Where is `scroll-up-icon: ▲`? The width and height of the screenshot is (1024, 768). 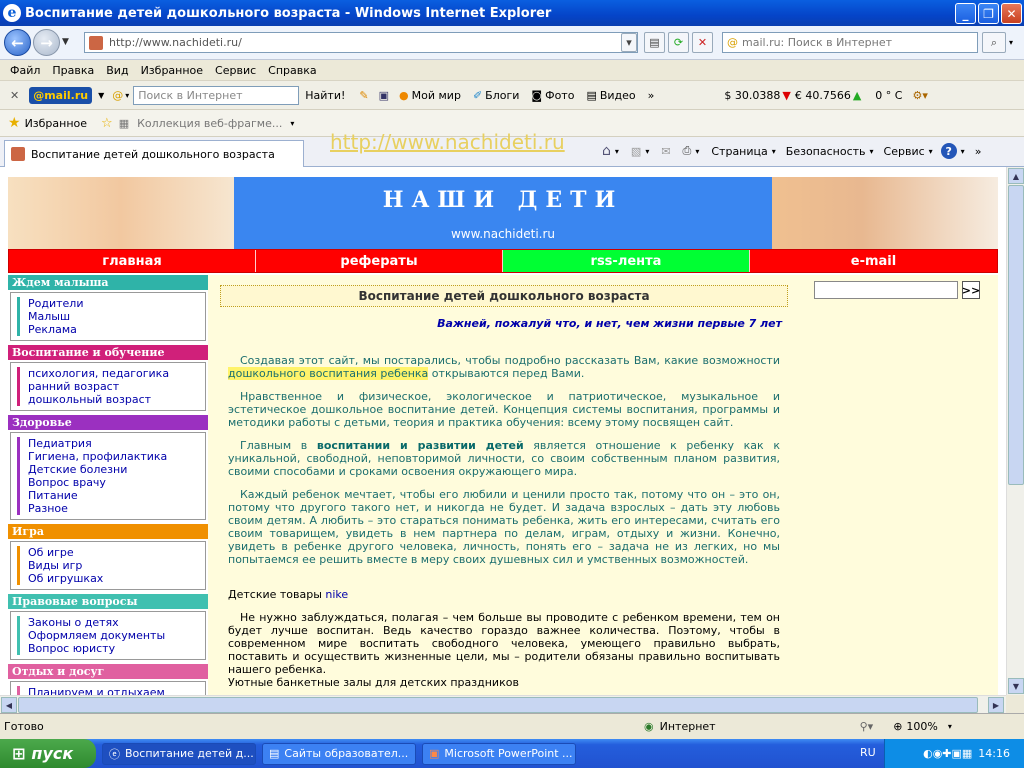
scroll-up-icon: ▲ is located at coordinates (1016, 176).